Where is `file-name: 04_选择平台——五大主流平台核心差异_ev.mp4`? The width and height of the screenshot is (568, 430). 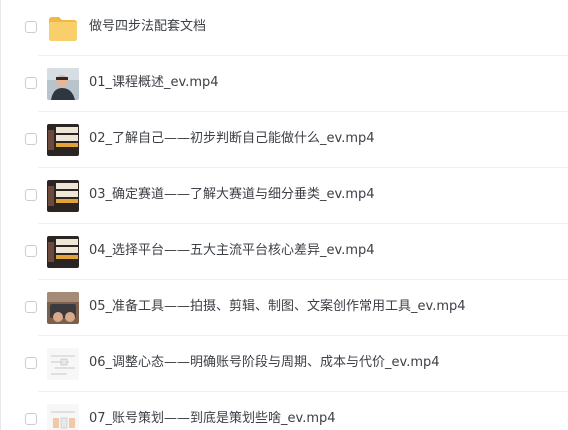
file-name: 04_选择平台——五大主流平台核心差异_ev.mp4 is located at coordinates (232, 251).